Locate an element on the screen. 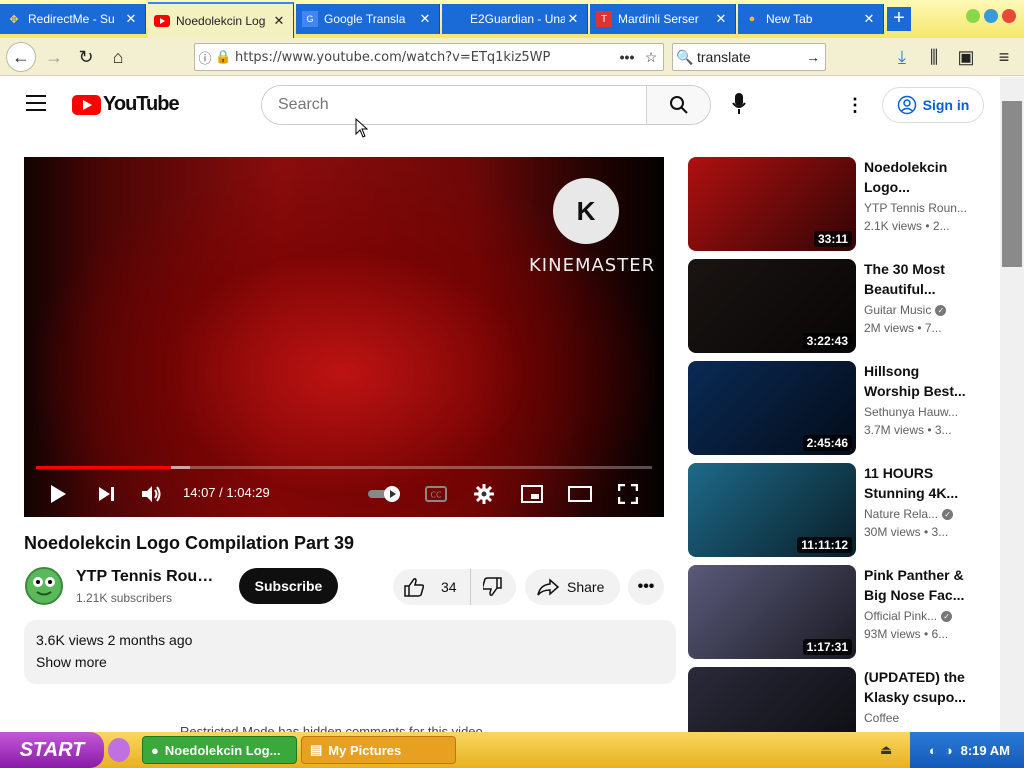  tab-redirectme: ✥ RedirectMe - Su ✕ is located at coordinates (73, 19).